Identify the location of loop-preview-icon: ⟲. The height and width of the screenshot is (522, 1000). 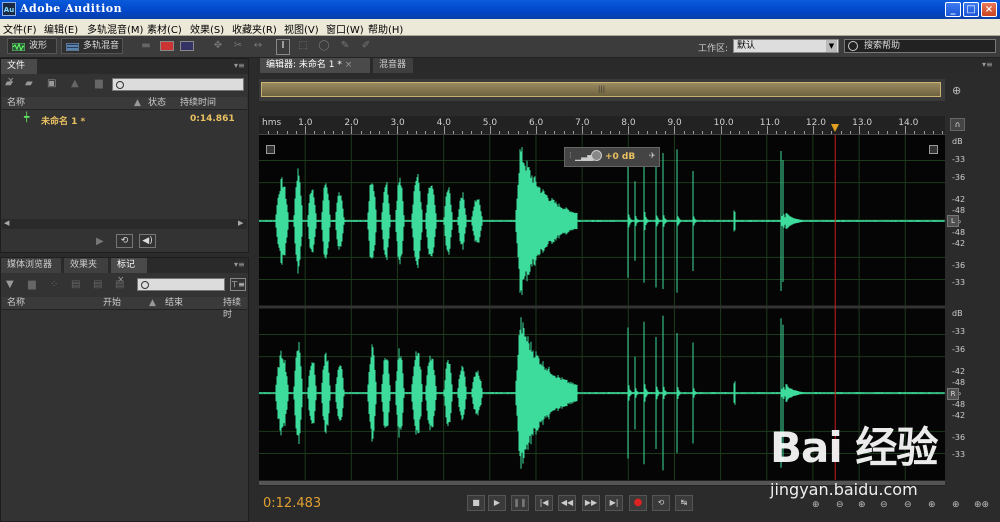
(124, 241).